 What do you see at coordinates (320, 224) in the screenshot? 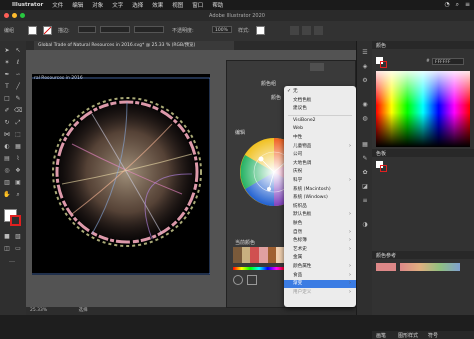
I see `dropdown-item: 肤色` at bounding box center [320, 224].